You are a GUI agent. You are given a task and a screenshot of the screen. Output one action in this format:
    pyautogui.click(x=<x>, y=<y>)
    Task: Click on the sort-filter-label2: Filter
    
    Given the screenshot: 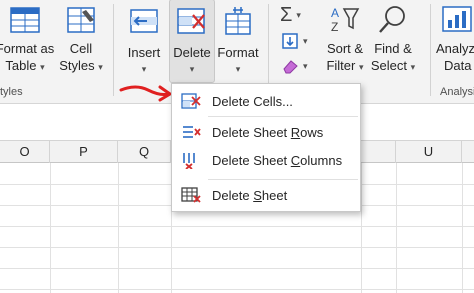 What is the action you would take?
    pyautogui.click(x=341, y=65)
    